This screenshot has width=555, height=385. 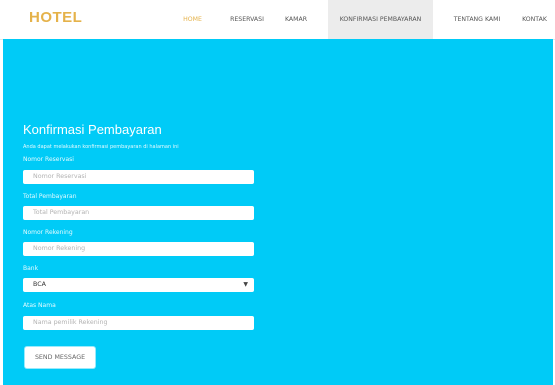 What do you see at coordinates (92, 129) in the screenshot?
I see `form-title: Konfirmasi Pembayaran` at bounding box center [92, 129].